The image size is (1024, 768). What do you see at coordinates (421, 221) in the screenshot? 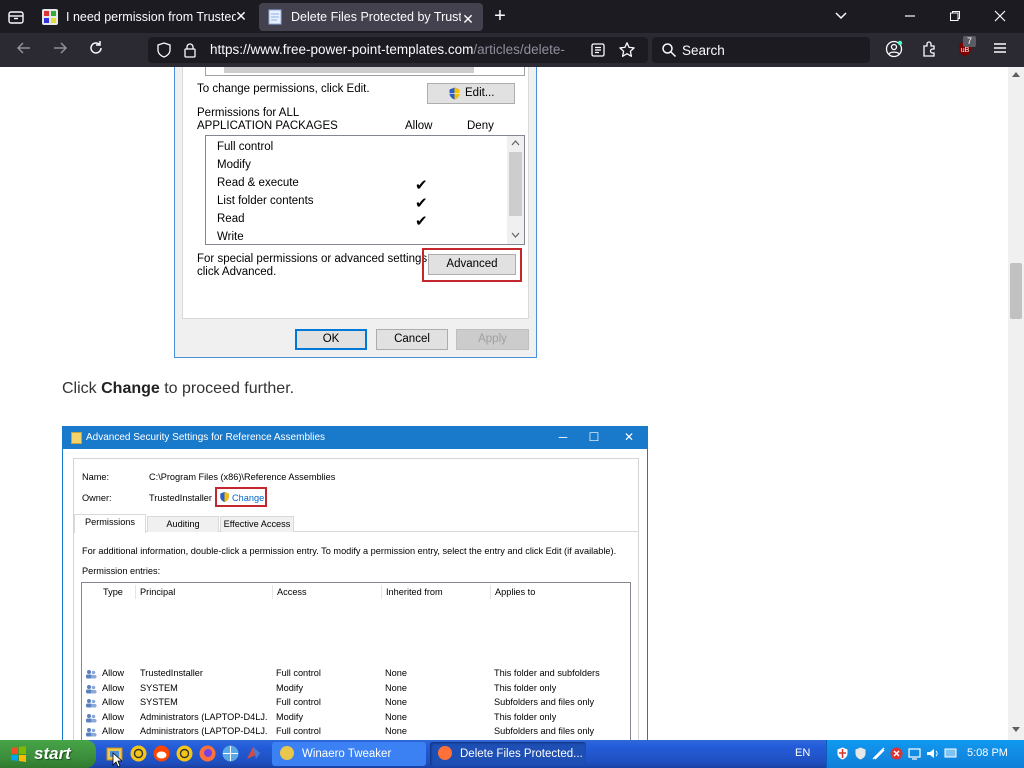
I see `allow-check-icon: ✔` at bounding box center [421, 221].